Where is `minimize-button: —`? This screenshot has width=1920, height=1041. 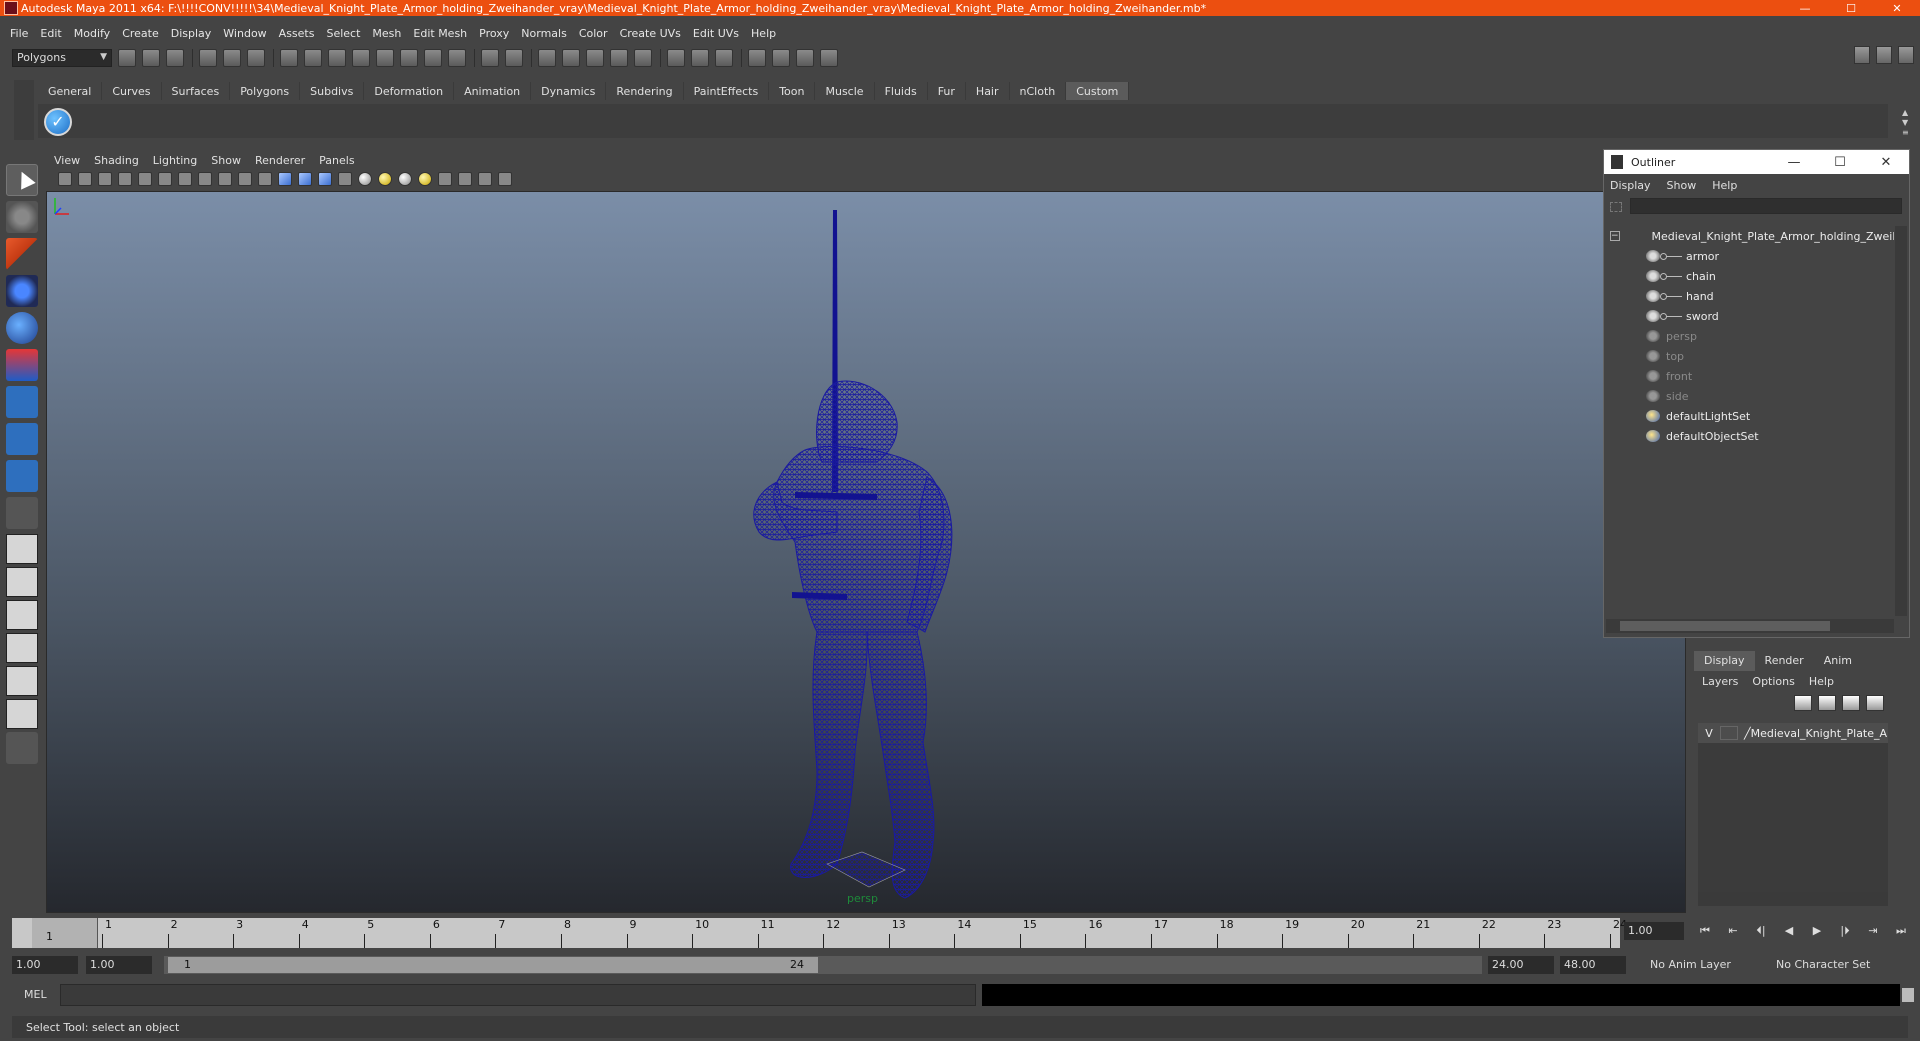
minimize-button: — is located at coordinates (1805, 8).